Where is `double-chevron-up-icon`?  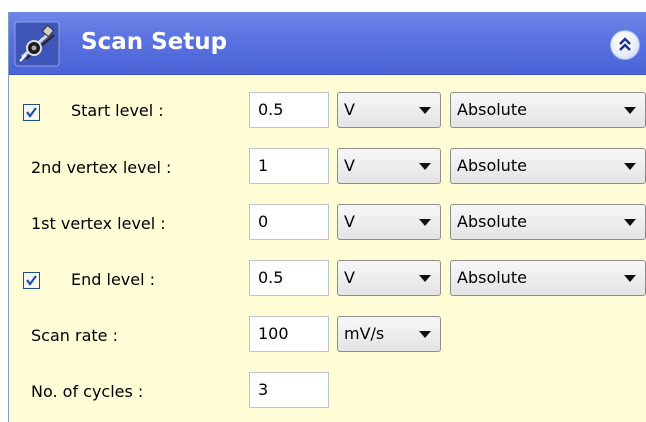
double-chevron-up-icon is located at coordinates (625, 44).